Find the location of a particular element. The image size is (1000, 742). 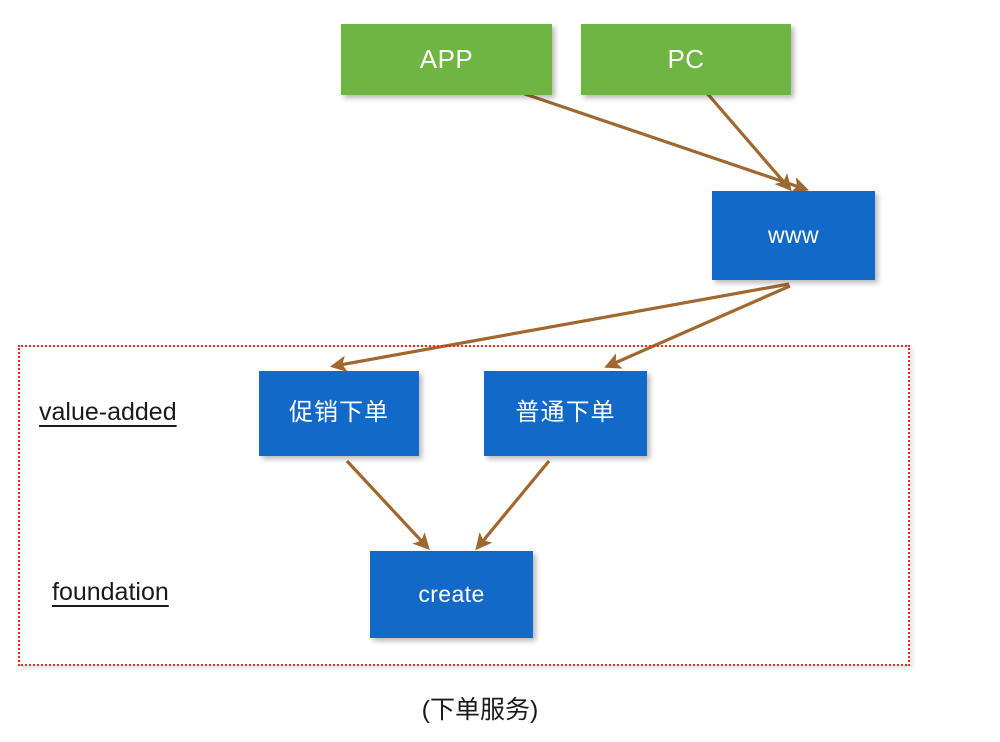

node-www-label: www is located at coordinates (793, 234).